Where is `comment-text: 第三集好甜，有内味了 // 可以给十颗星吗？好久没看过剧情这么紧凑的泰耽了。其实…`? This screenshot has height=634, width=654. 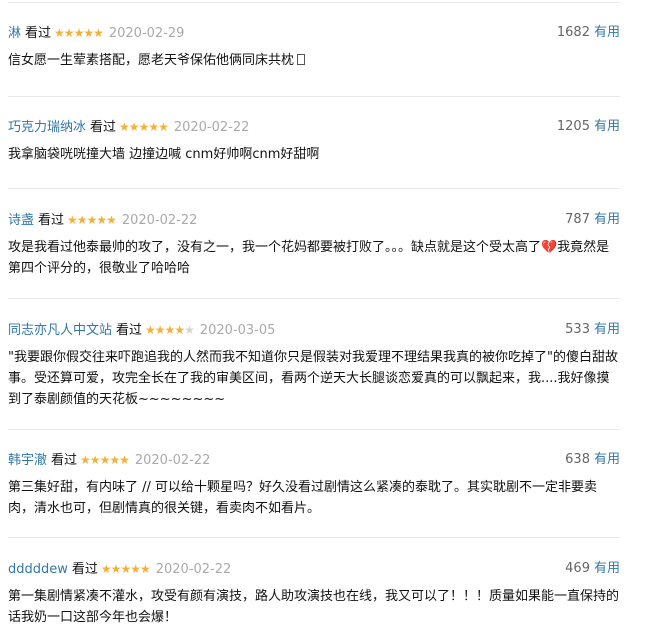 comment-text: 第三集好甜，有内味了 // 可以给十颗星吗？好久没看过剧情这么紧凑的泰耽了。其实… is located at coordinates (303, 498).